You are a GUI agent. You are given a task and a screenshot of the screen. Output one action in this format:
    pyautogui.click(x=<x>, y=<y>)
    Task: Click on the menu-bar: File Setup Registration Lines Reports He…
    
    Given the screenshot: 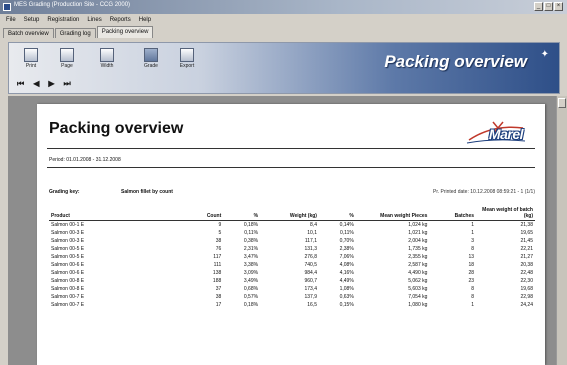 What is the action you would take?
    pyautogui.click(x=283, y=19)
    